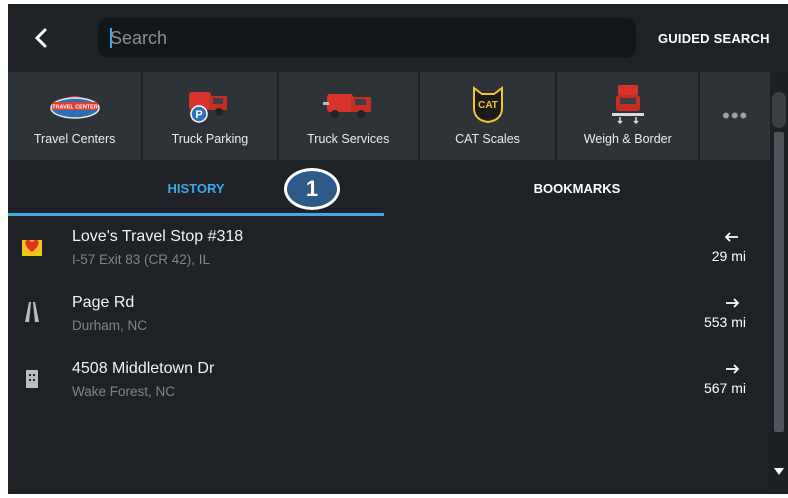 The width and height of the screenshot is (788, 498). Describe the element at coordinates (628, 104) in the screenshot. I see `weigh-border-icon` at that location.